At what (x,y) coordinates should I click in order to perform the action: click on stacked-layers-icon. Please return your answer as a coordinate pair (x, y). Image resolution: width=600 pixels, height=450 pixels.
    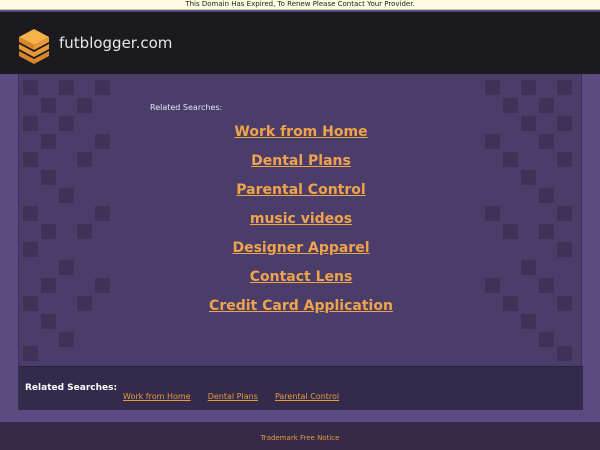
    Looking at the image, I should click on (34, 46).